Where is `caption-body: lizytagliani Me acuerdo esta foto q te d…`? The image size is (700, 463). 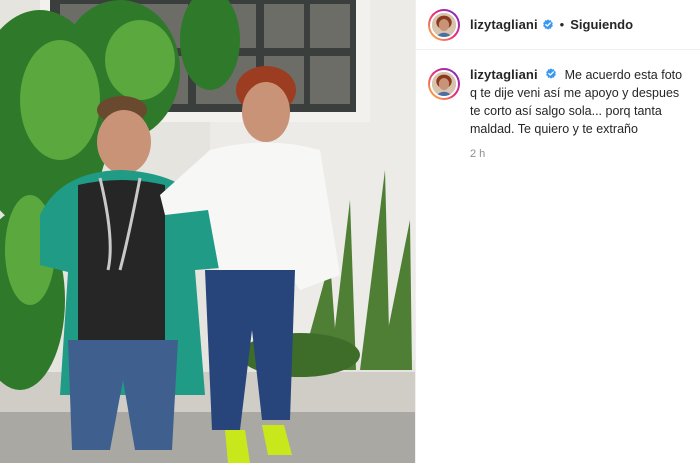 caption-body: lizytagliani Me acuerdo esta foto q te d… is located at coordinates (579, 113).